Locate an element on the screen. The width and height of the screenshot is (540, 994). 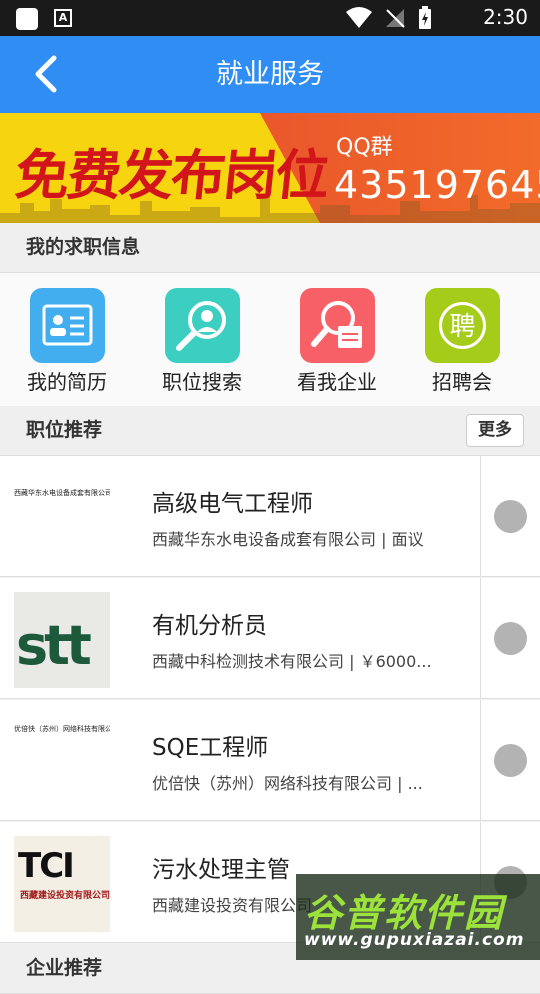
company-logo-text: 优倍快（苏州）网络科技有限公司 is located at coordinates (62, 729).